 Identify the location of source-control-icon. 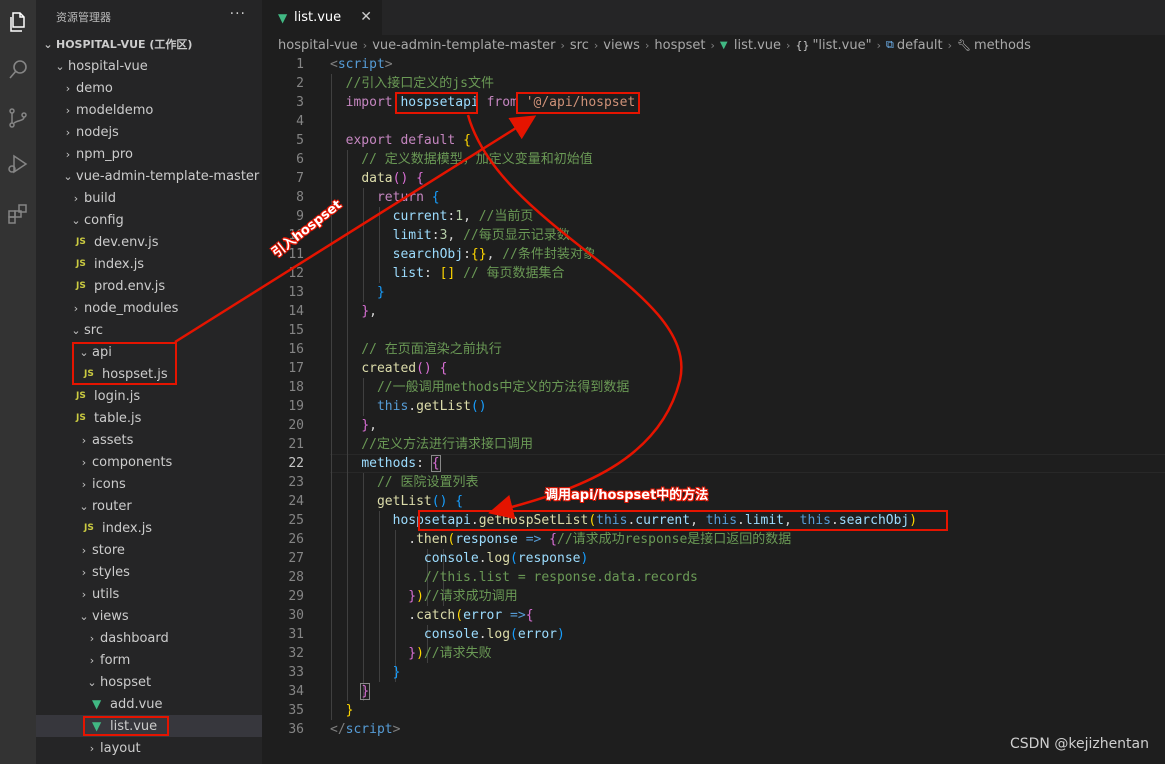
(18, 118).